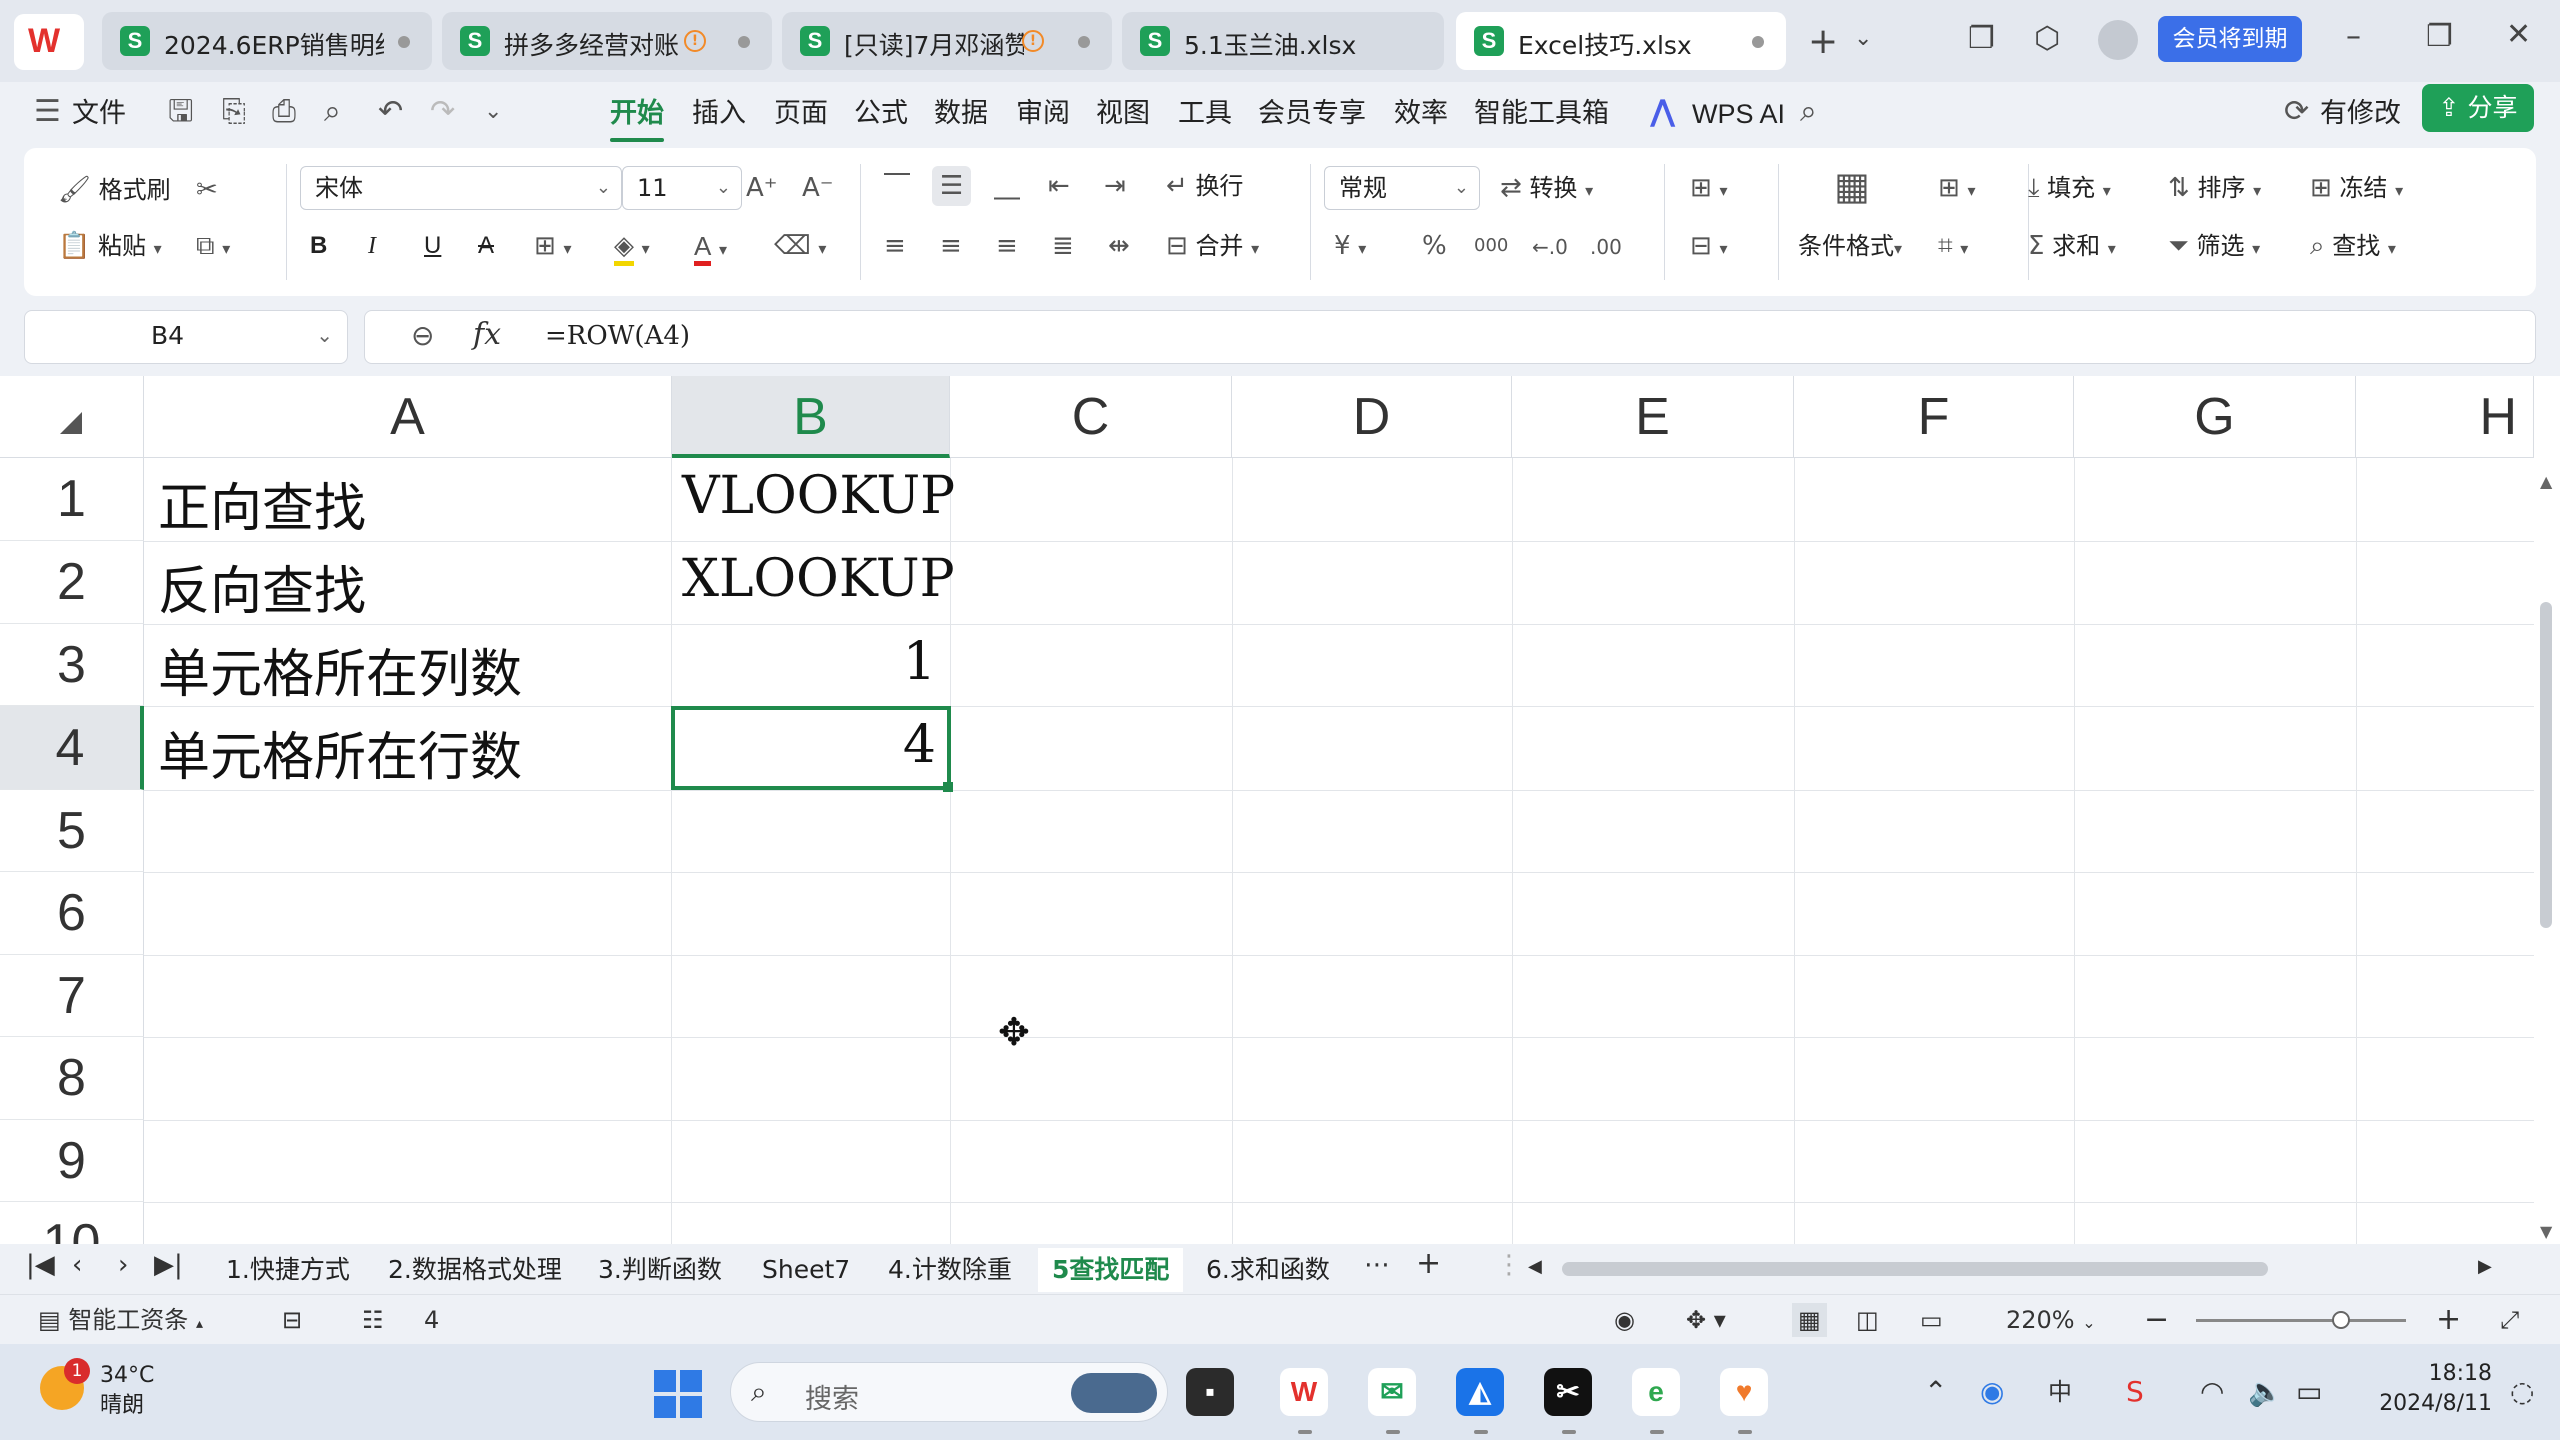 Image resolution: width=2560 pixels, height=1440 pixels. I want to click on battery-icon: ▭, so click(2309, 1392).